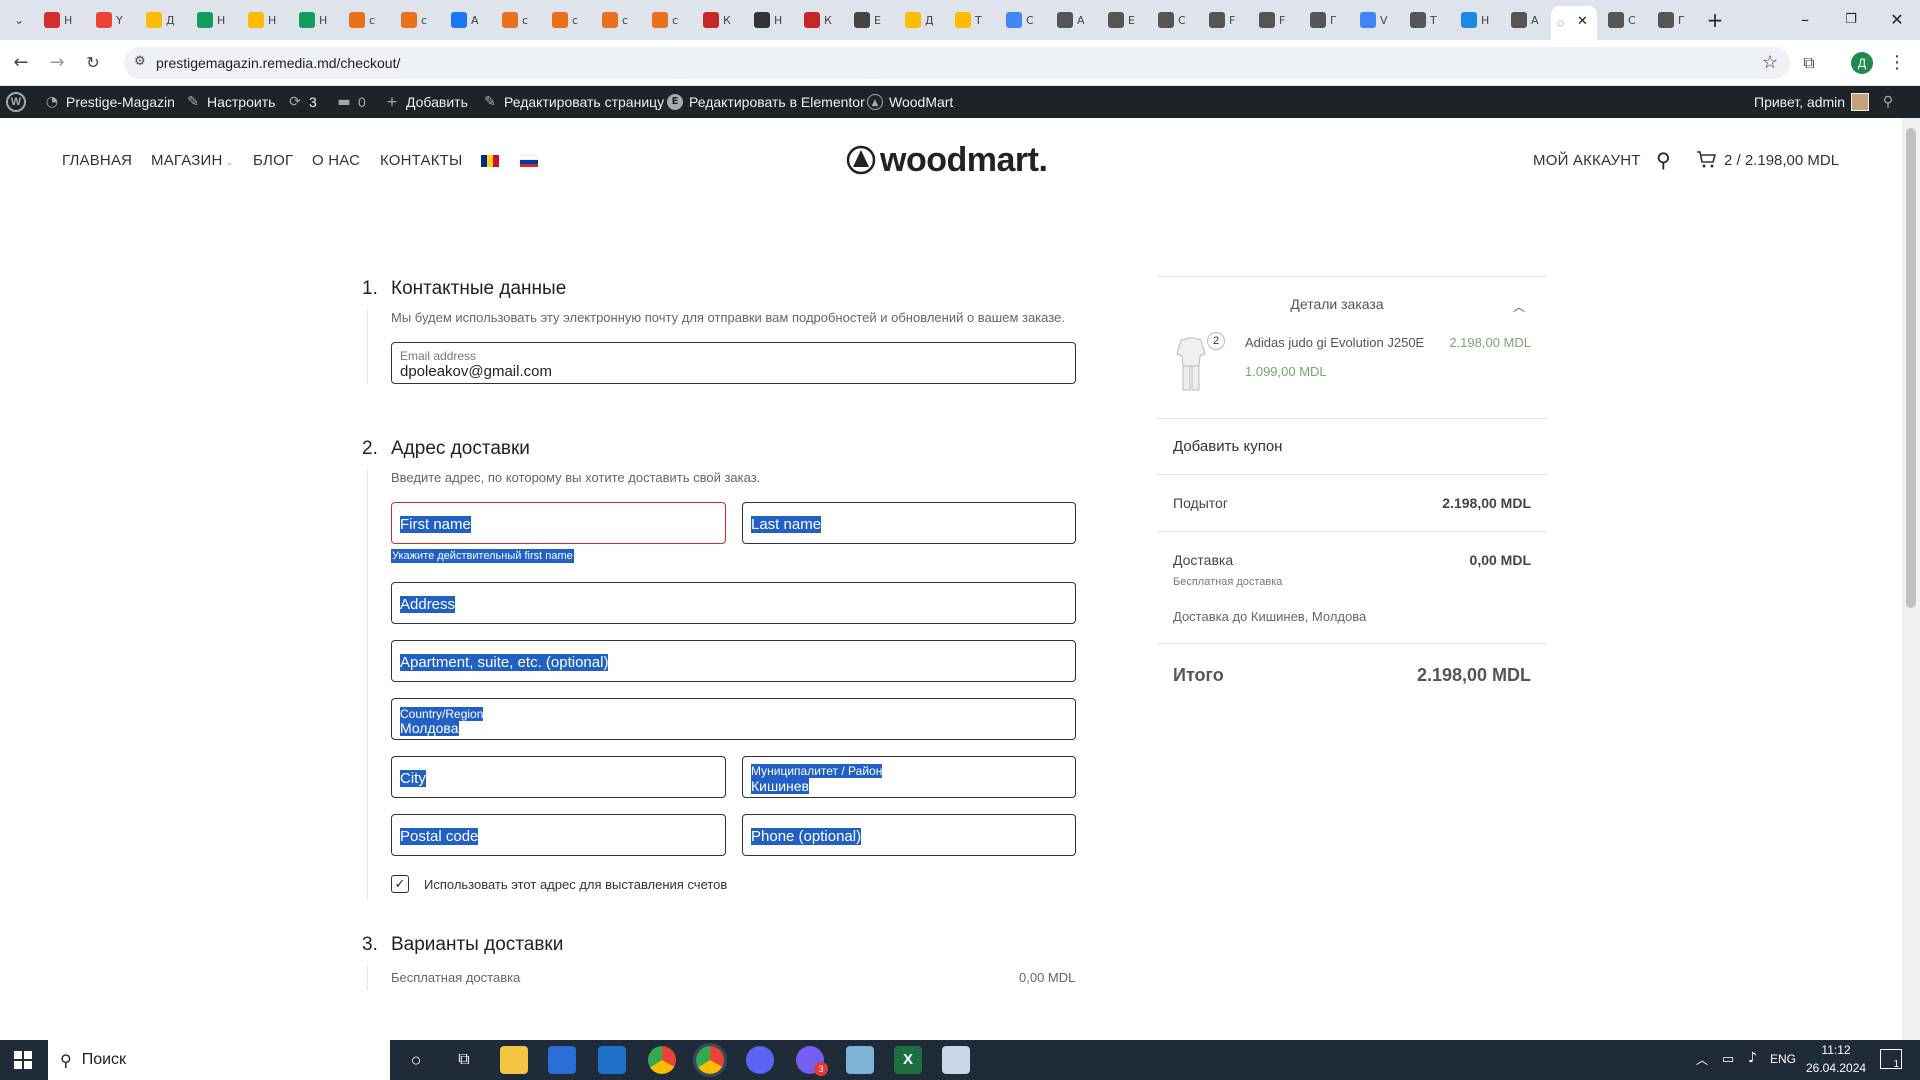 Image resolution: width=1920 pixels, height=1080 pixels. What do you see at coordinates (23, 1060) in the screenshot?
I see `windows-start-icon` at bounding box center [23, 1060].